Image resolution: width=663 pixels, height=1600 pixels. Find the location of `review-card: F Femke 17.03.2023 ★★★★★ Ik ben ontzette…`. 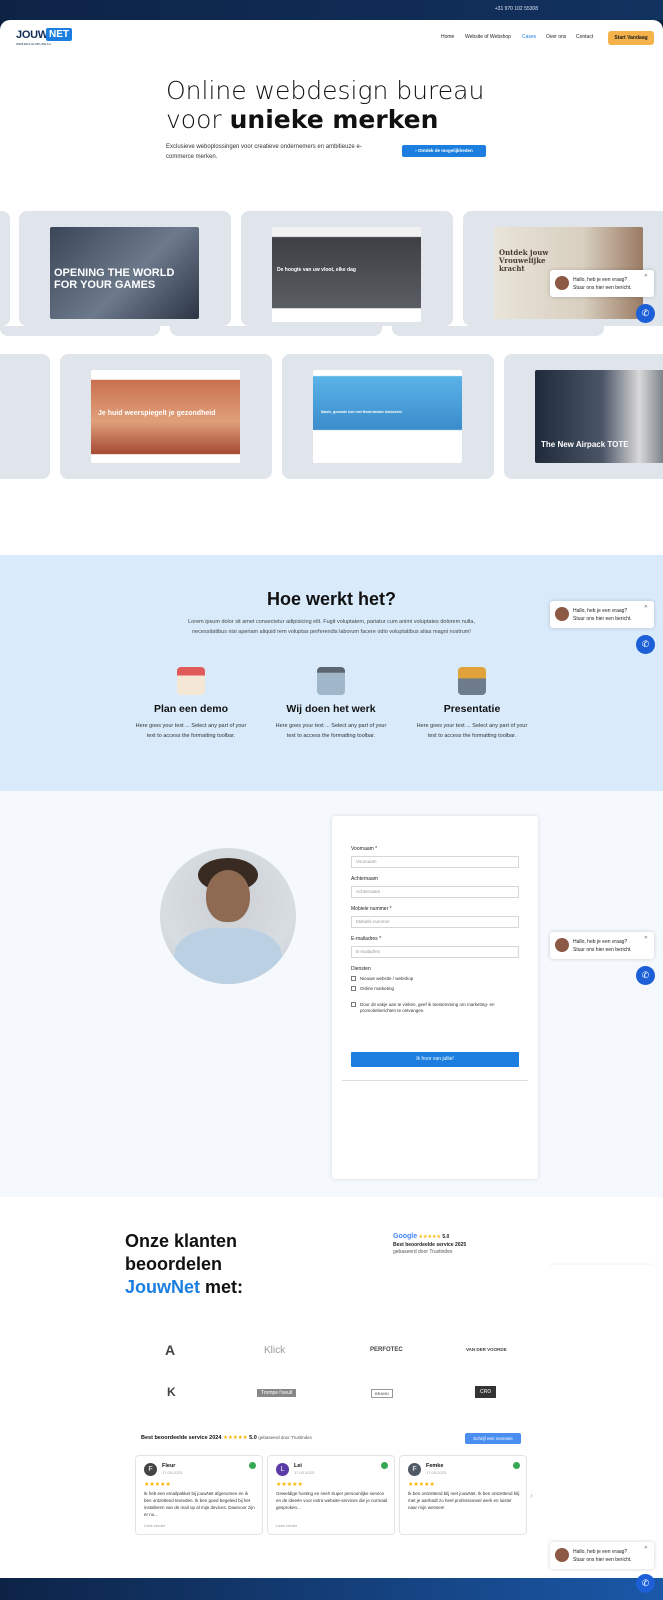

review-card: F Femke 17.03.2023 ★★★★★ Ik ben ontzette… is located at coordinates (463, 1495).